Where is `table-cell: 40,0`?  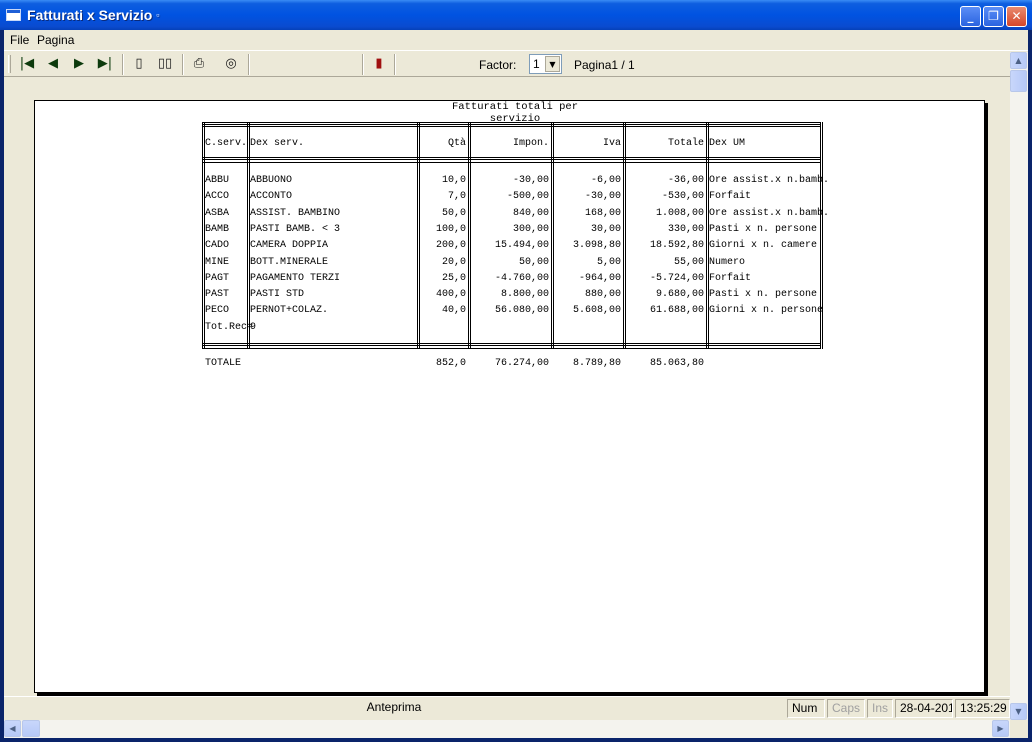
table-cell: 40,0 is located at coordinates (453, 310).